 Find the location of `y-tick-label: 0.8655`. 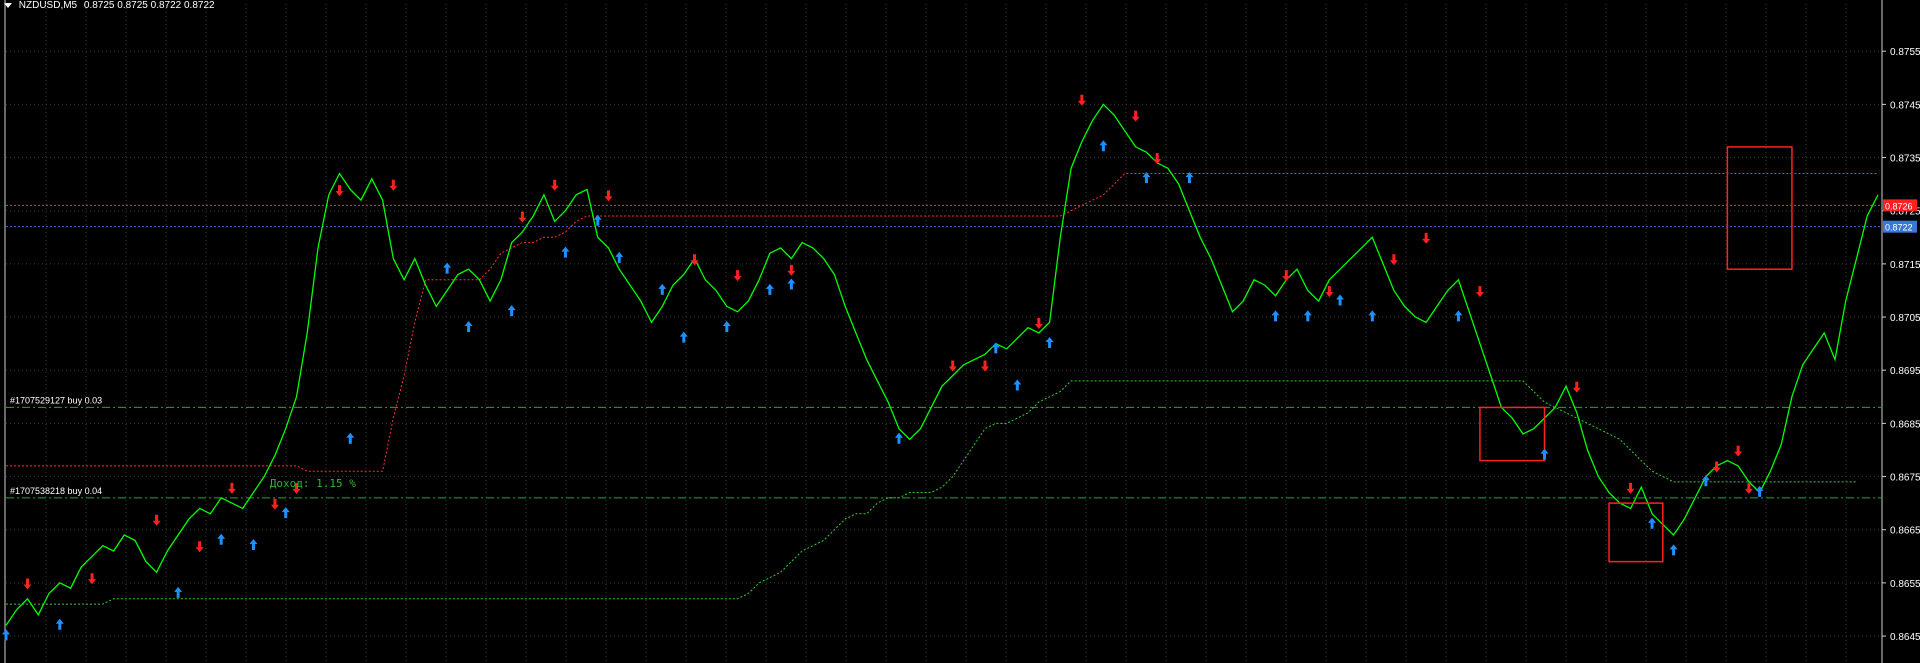

y-tick-label: 0.8655 is located at coordinates (1905, 584).